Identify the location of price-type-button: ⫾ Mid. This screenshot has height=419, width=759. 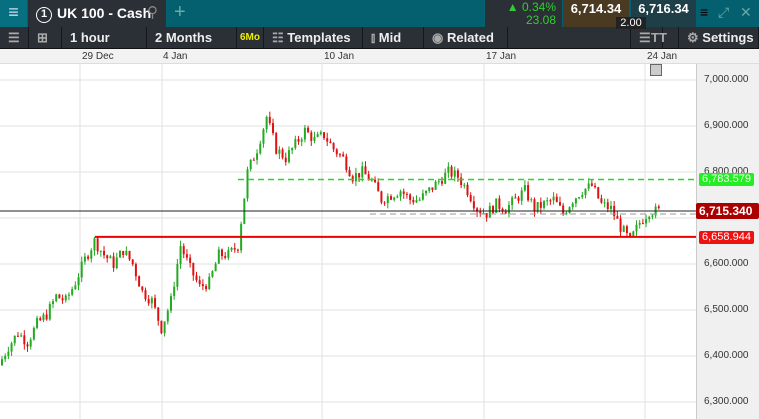
(393, 38).